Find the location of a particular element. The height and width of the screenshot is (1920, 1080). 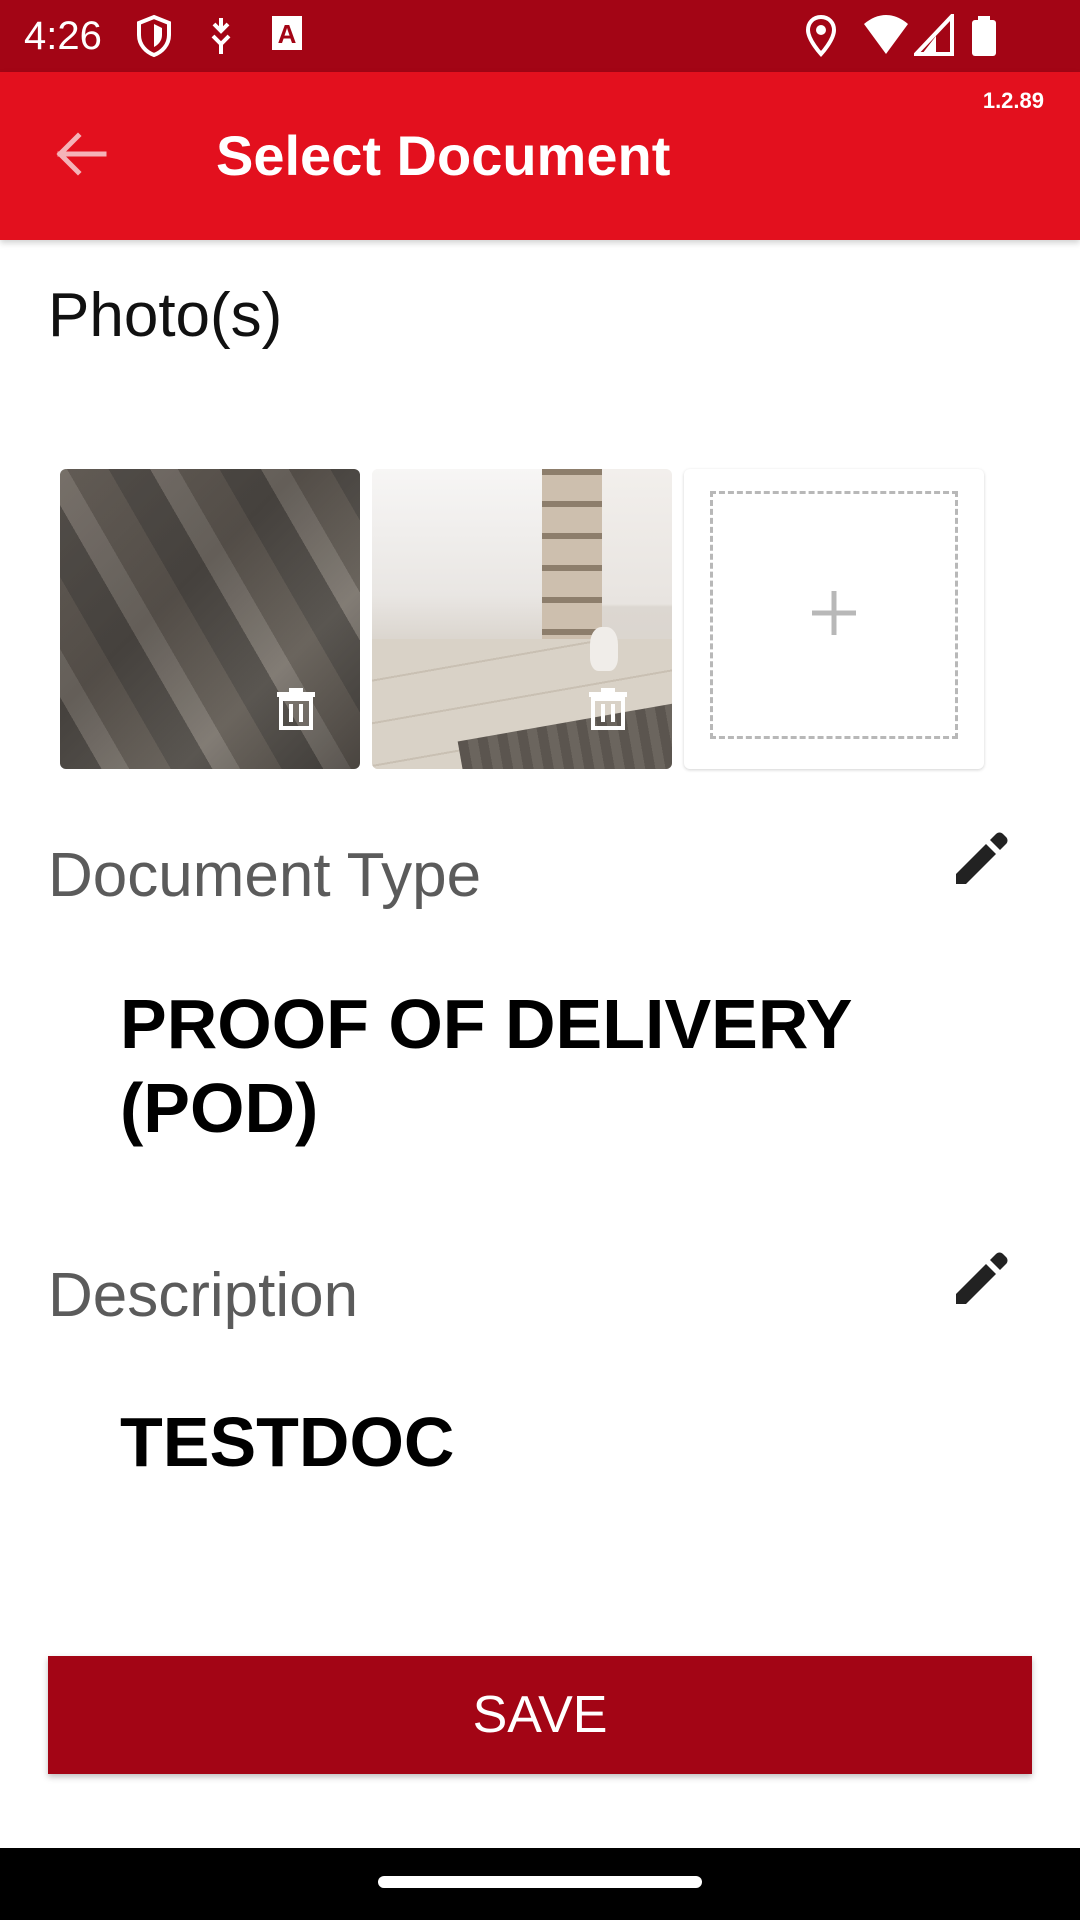

battery-icon is located at coordinates (984, 38).